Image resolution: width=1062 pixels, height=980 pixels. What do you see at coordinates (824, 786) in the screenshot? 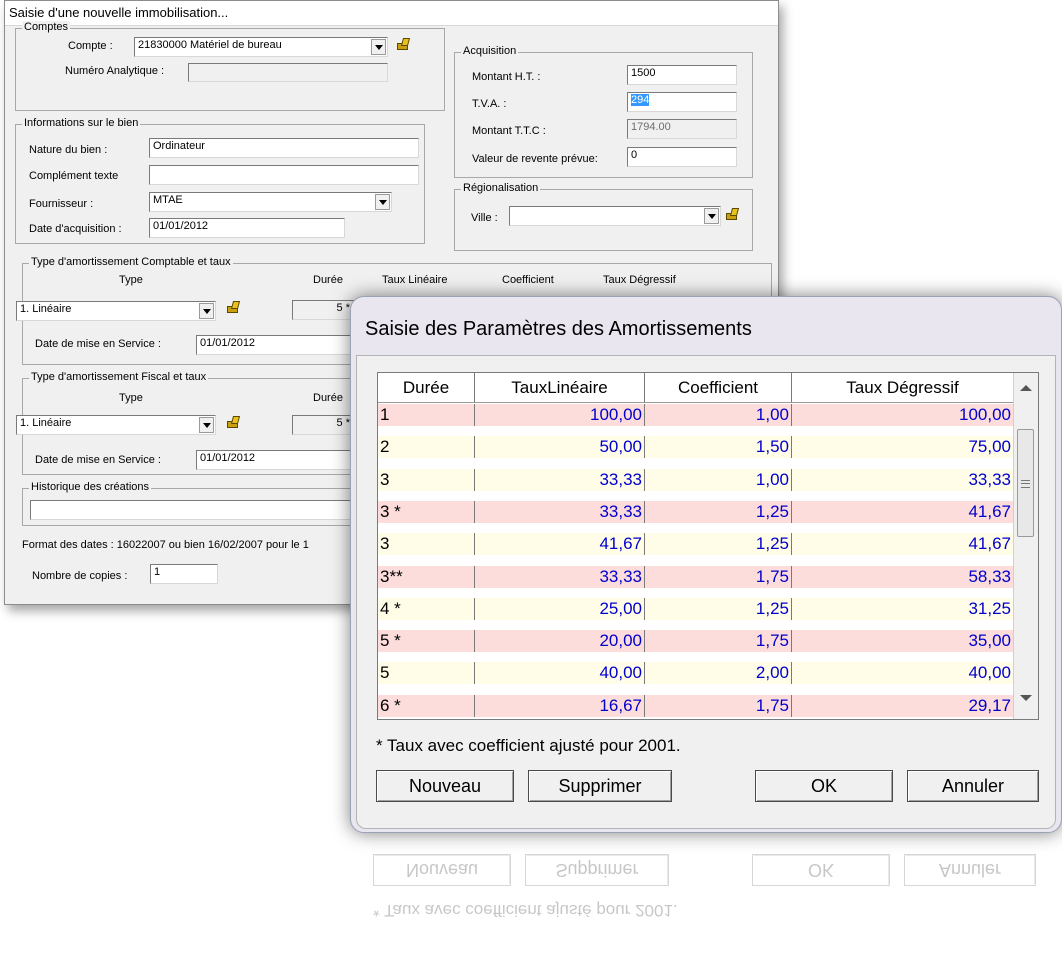
I see `ok-button: OK` at bounding box center [824, 786].